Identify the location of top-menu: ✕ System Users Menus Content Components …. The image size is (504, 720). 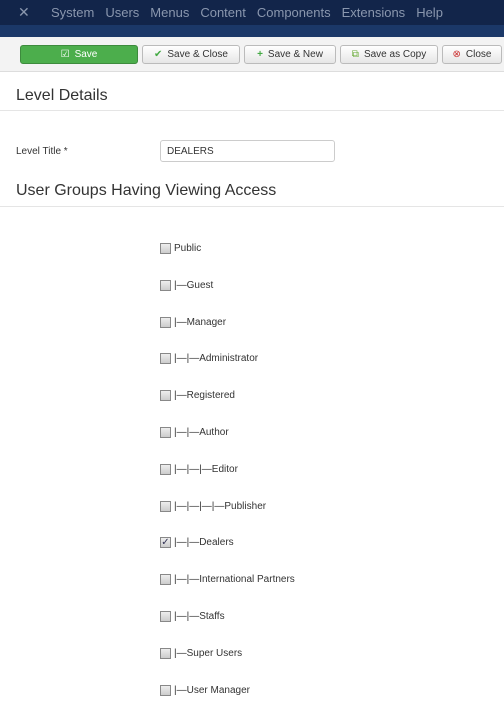
(252, 12).